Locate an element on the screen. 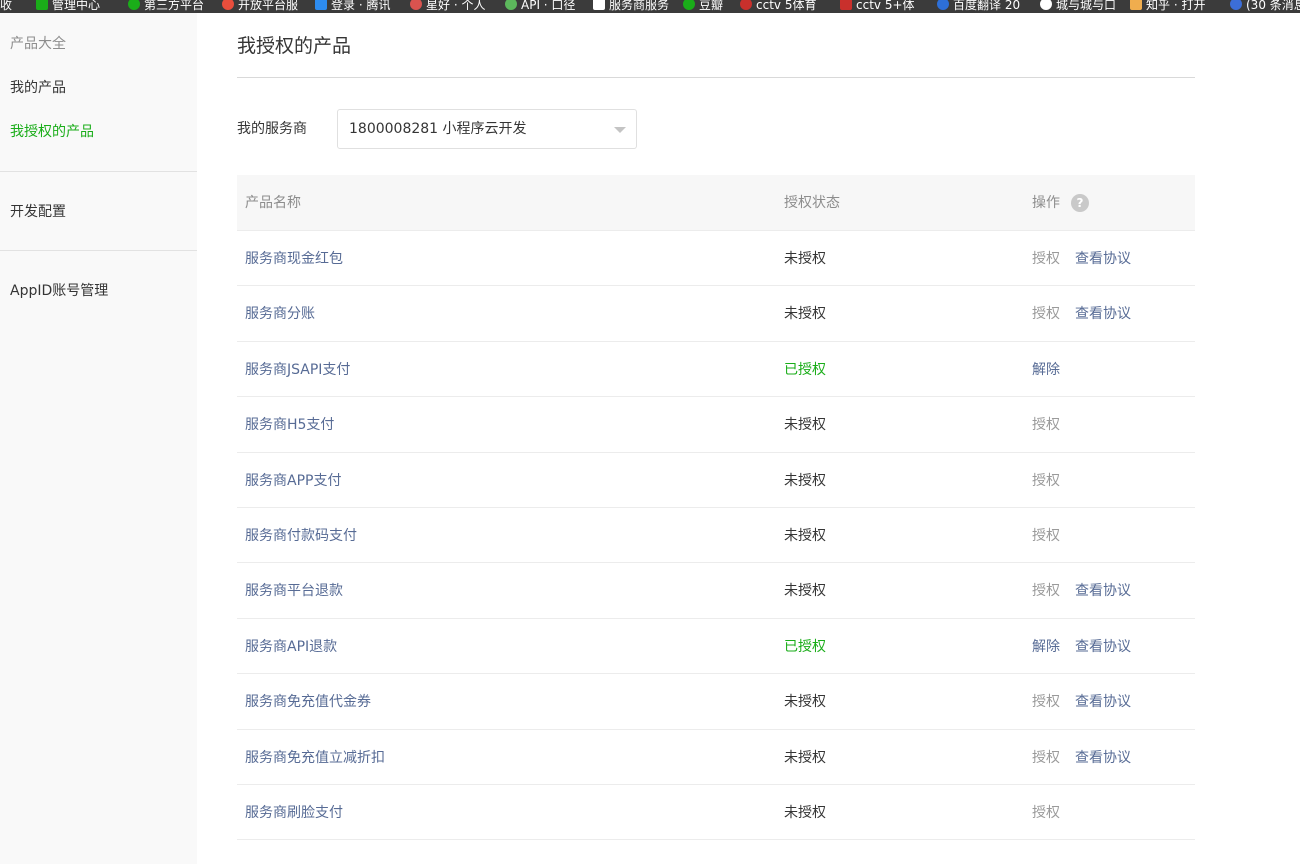 The image size is (1300, 864). bookmark-label: 第三方平台 is located at coordinates (174, 6).